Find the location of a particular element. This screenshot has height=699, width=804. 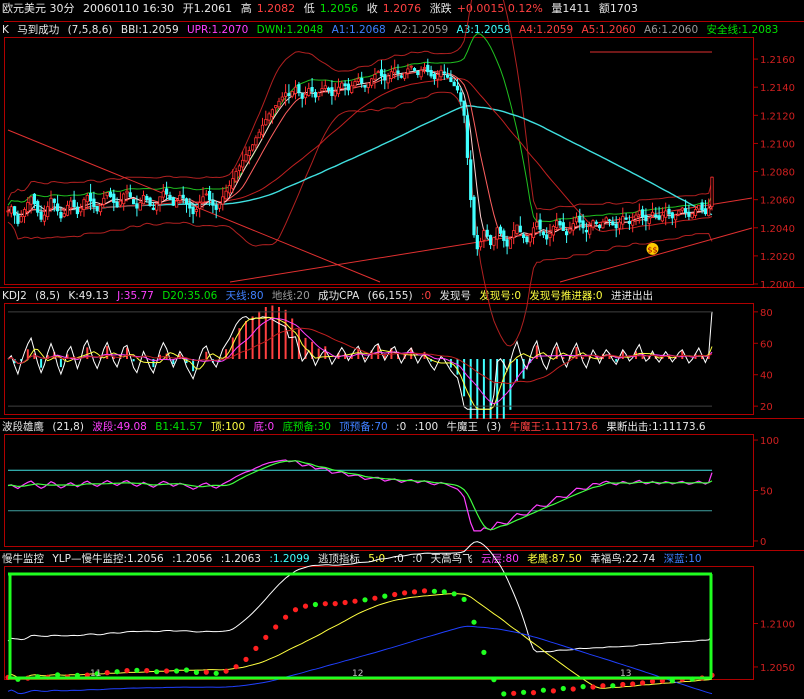

kdj-axis-label: 60 is located at coordinates (766, 344).